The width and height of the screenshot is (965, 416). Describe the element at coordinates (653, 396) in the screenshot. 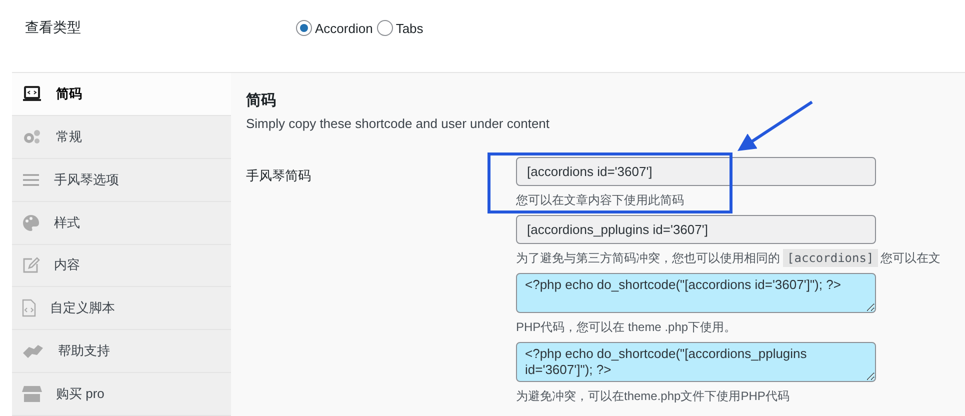

I see `field-hint: 为避免冲突，可以在theme.php文件下使用PHP代码` at that location.